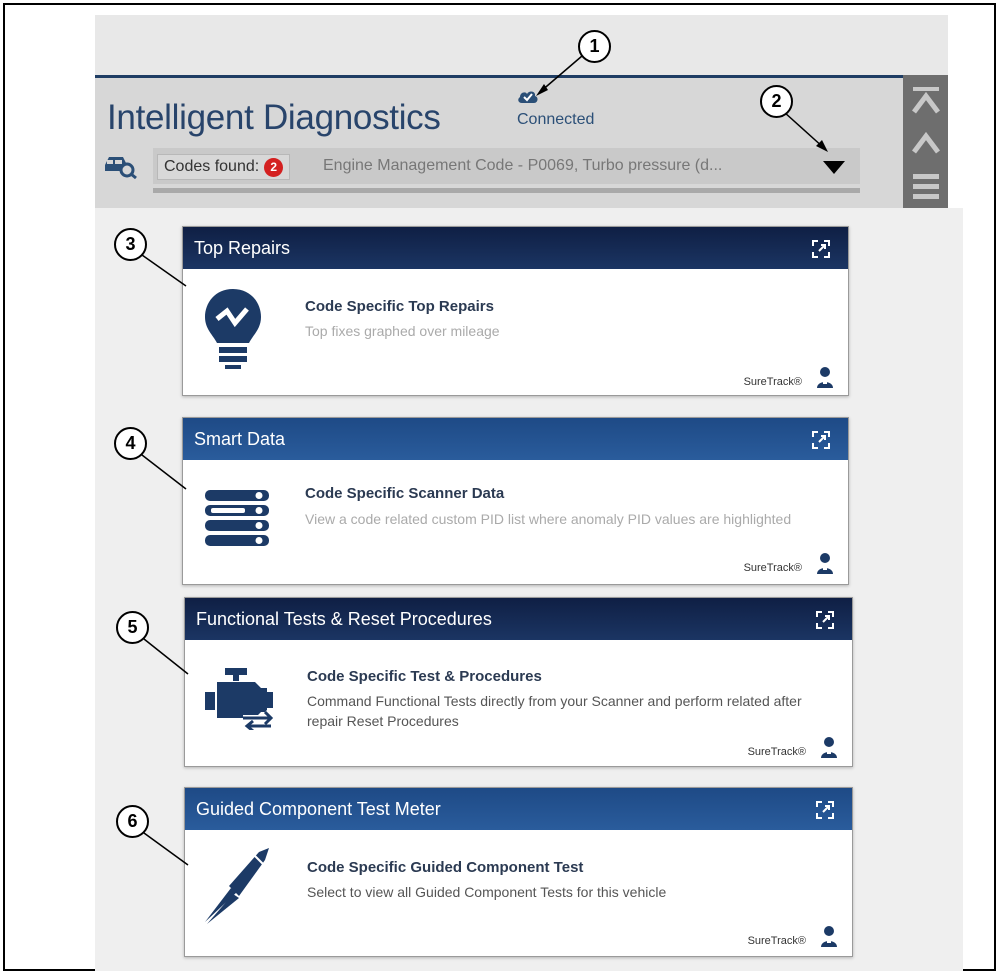  I want to click on callout-6: 6, so click(132, 821).